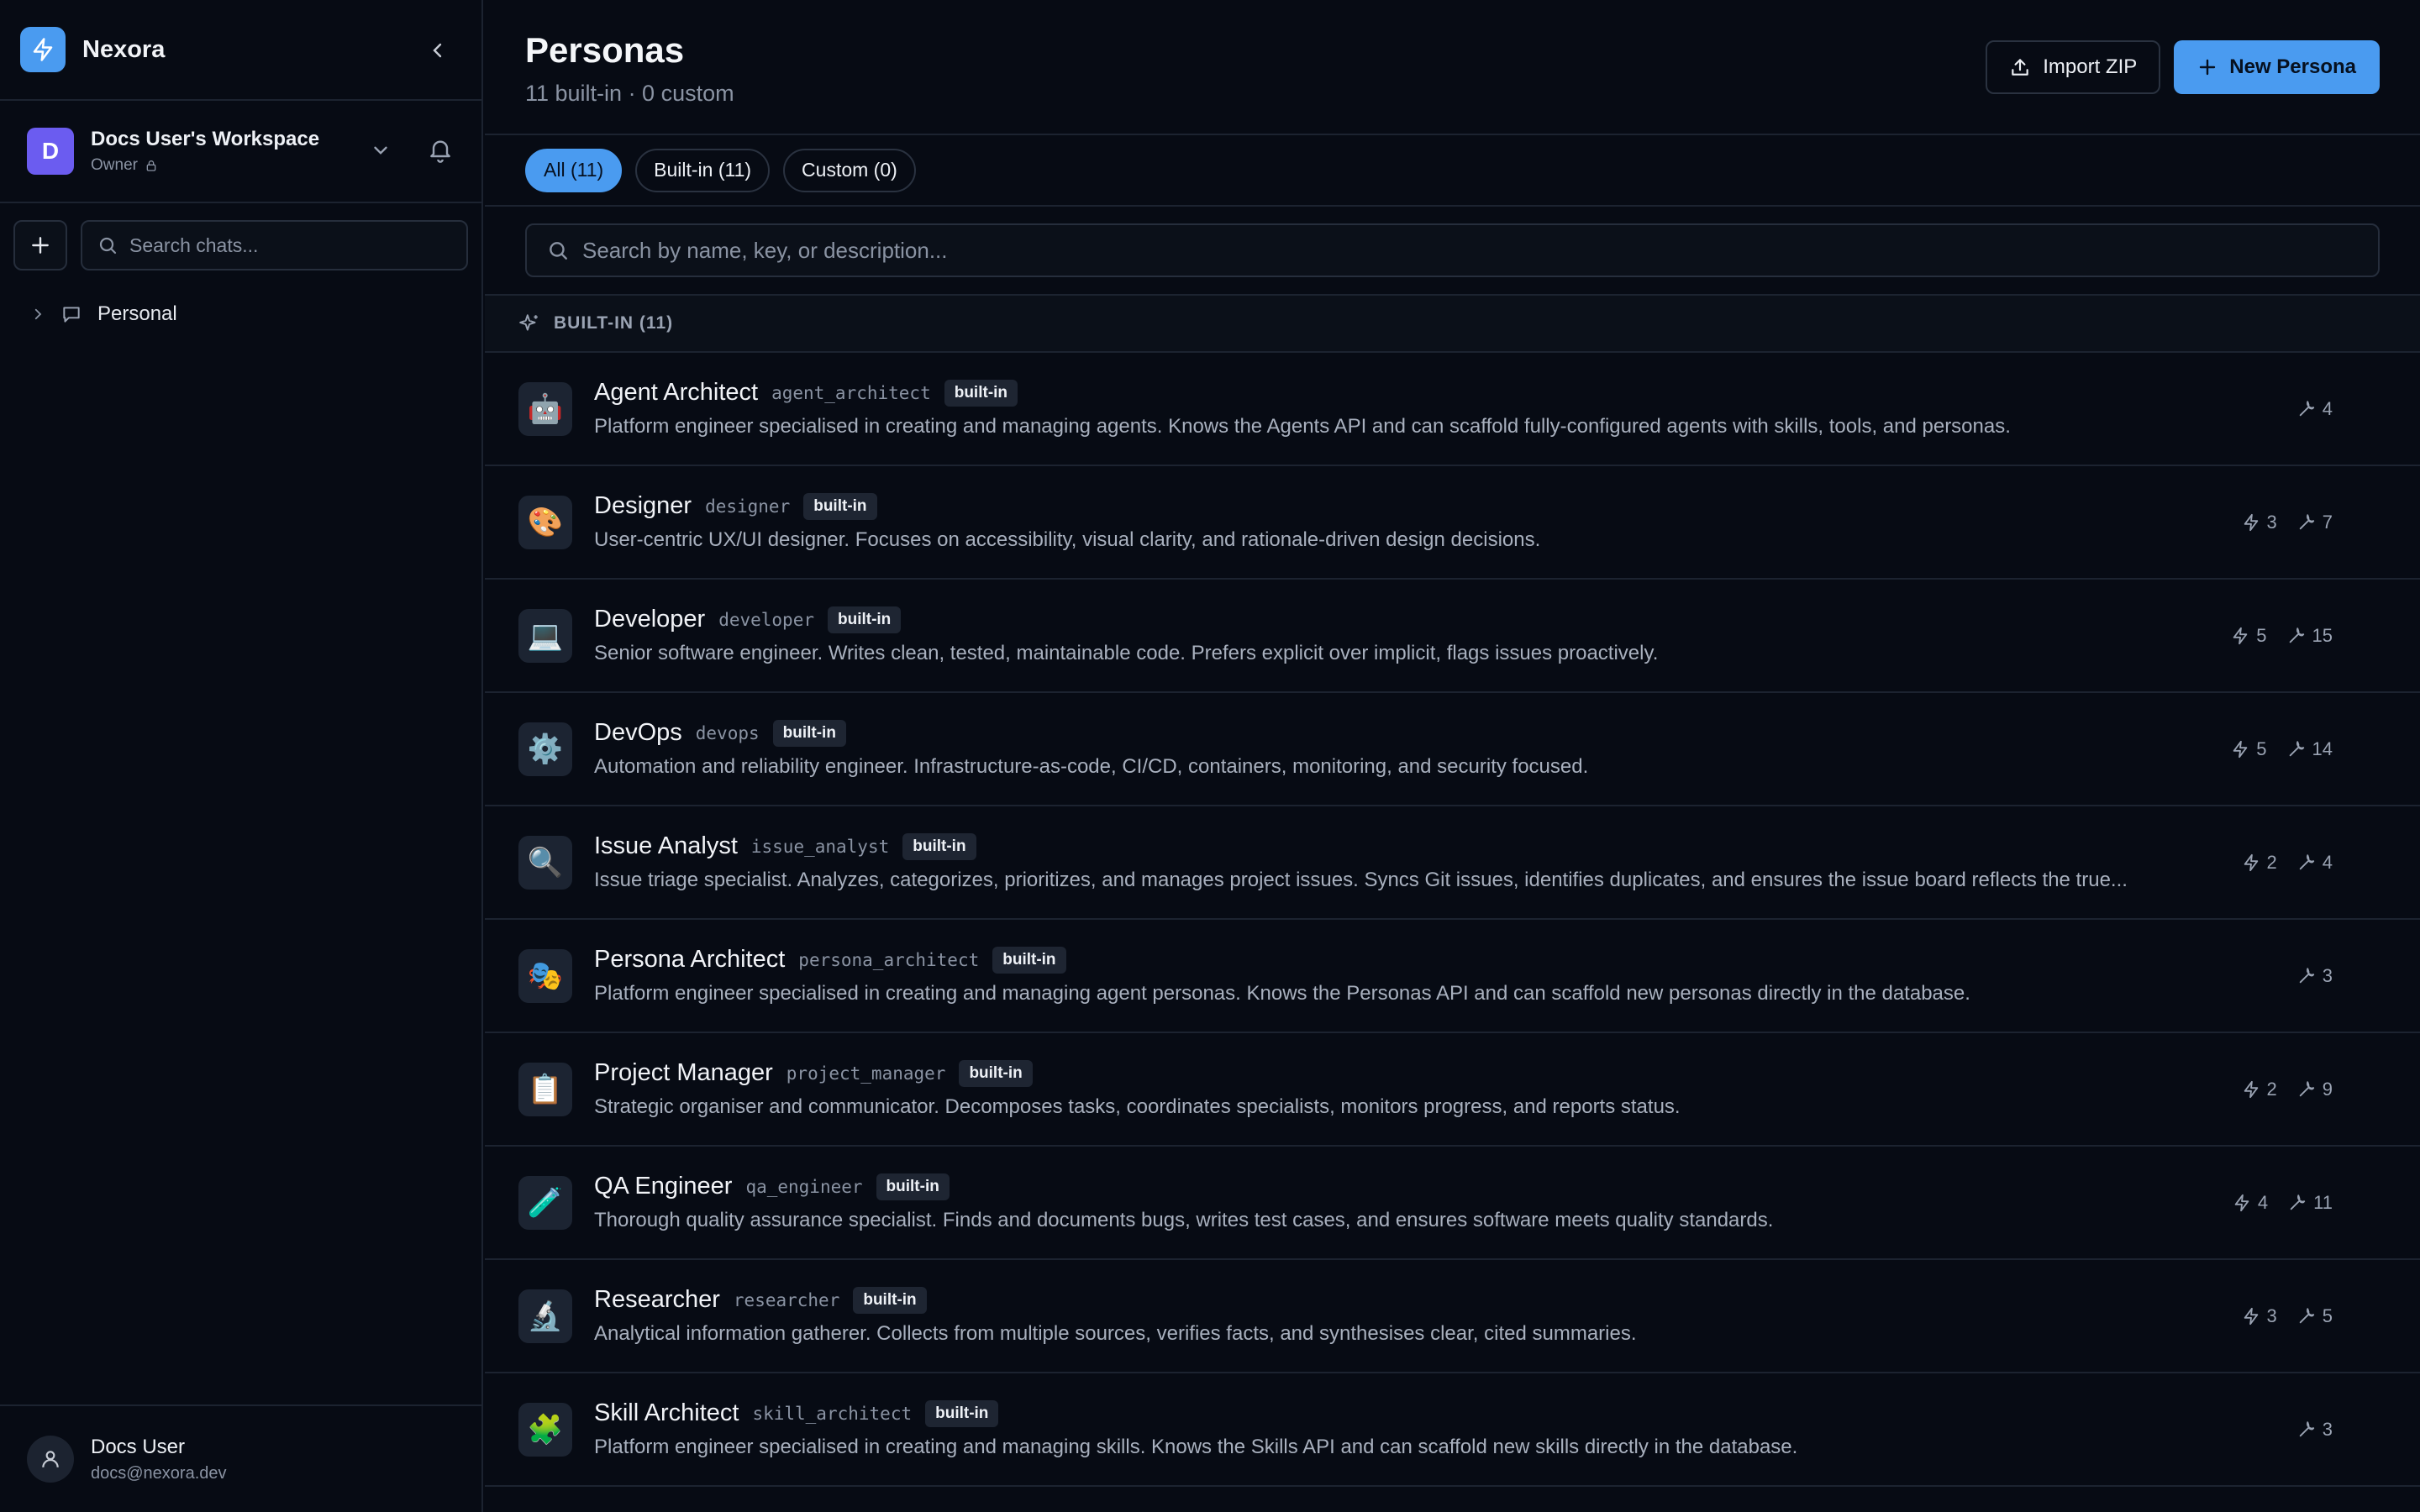  Describe the element at coordinates (804, 1186) in the screenshot. I see `persona-key: qa_engineer` at that location.